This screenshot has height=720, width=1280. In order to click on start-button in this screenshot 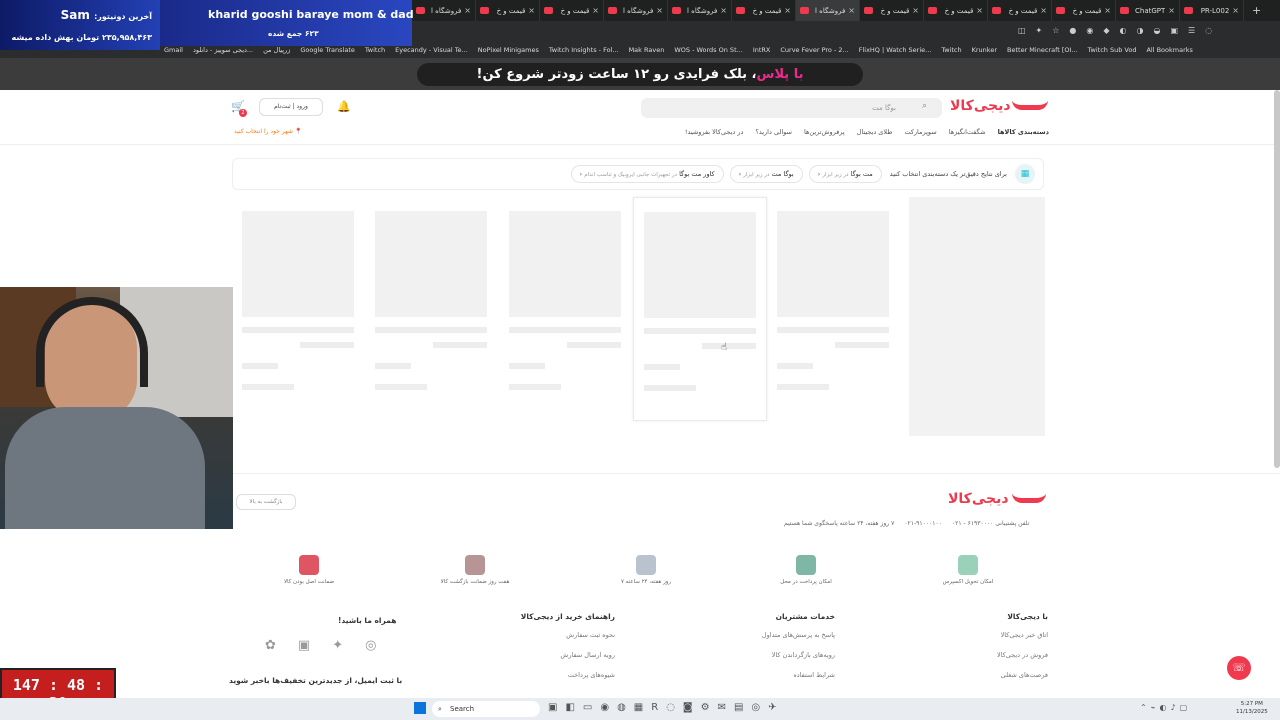, I will do `click(420, 708)`.